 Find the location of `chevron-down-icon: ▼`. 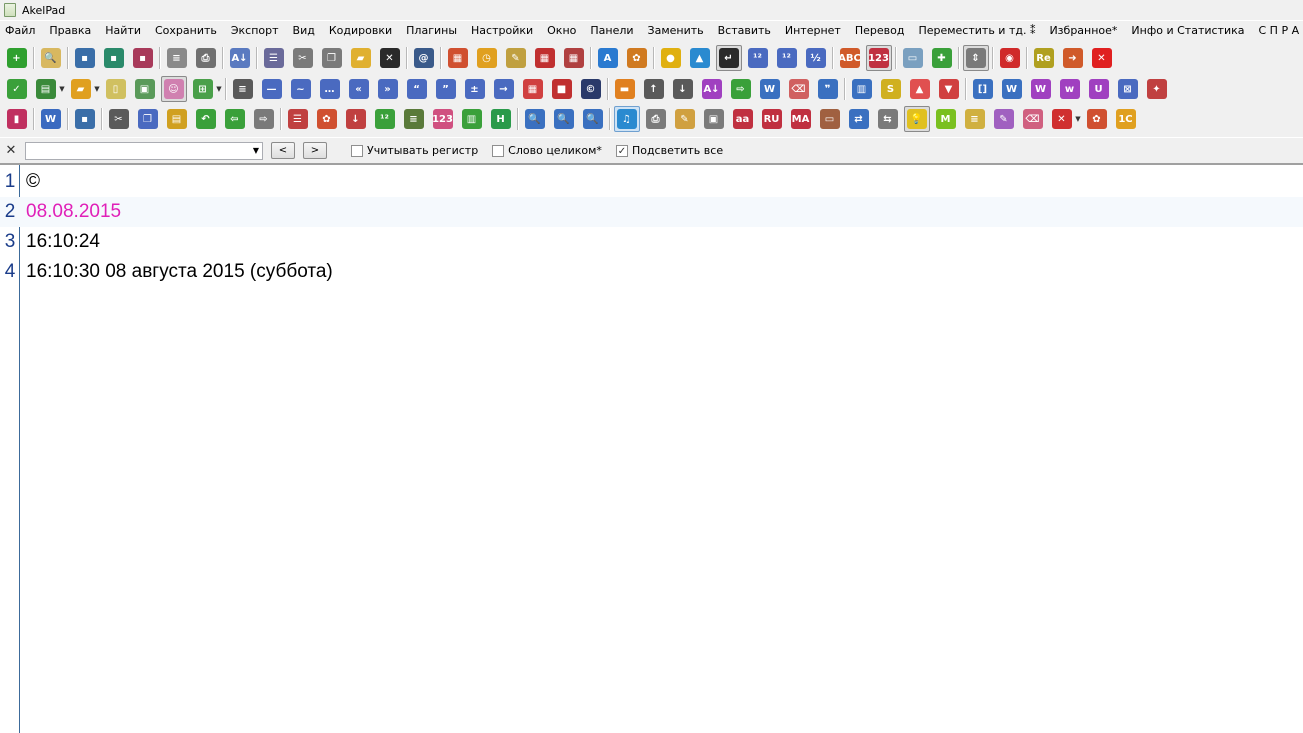

chevron-down-icon: ▼ is located at coordinates (256, 150).